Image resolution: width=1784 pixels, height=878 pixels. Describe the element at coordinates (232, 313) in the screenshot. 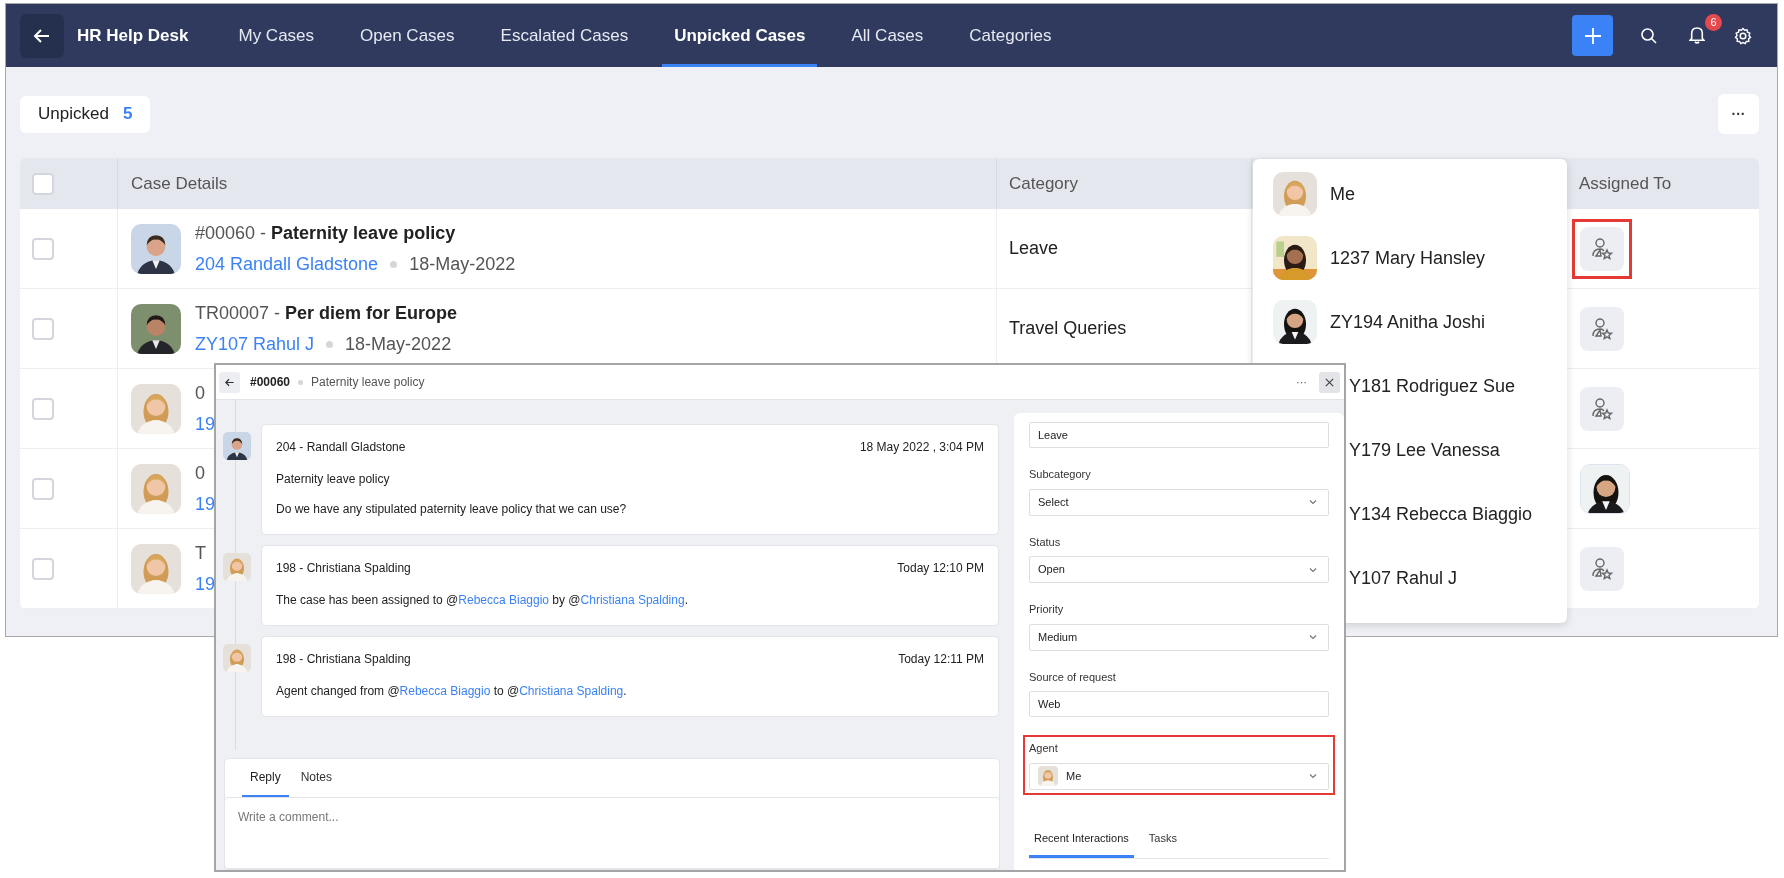

I see `case-id: TR00007` at that location.